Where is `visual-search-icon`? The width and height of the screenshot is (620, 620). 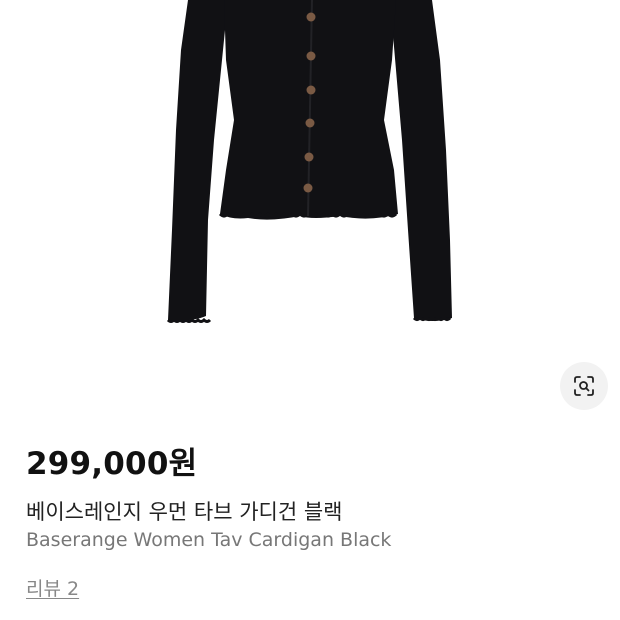
visual-search-icon is located at coordinates (584, 386).